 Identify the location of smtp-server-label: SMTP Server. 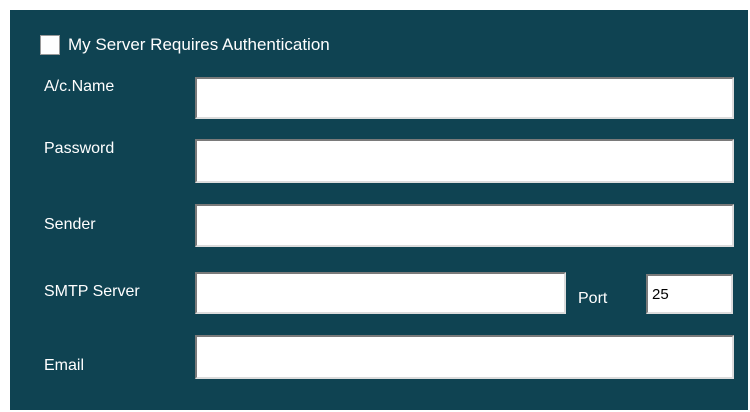
(92, 291).